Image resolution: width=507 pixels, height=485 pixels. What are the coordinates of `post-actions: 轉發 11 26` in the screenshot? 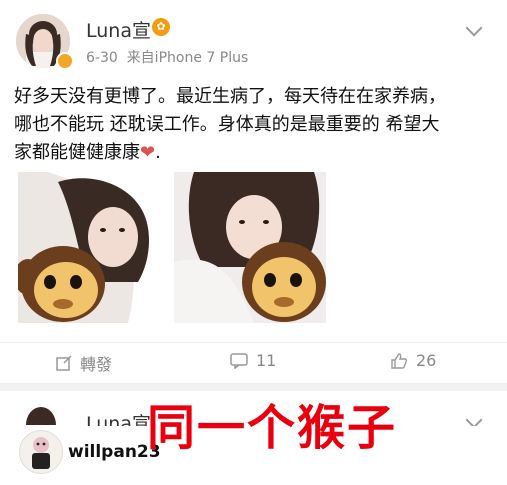 It's located at (253, 362).